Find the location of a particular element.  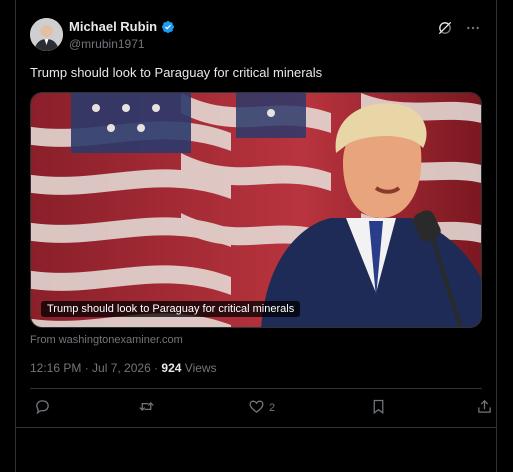

avatar-image is located at coordinates (46, 34).